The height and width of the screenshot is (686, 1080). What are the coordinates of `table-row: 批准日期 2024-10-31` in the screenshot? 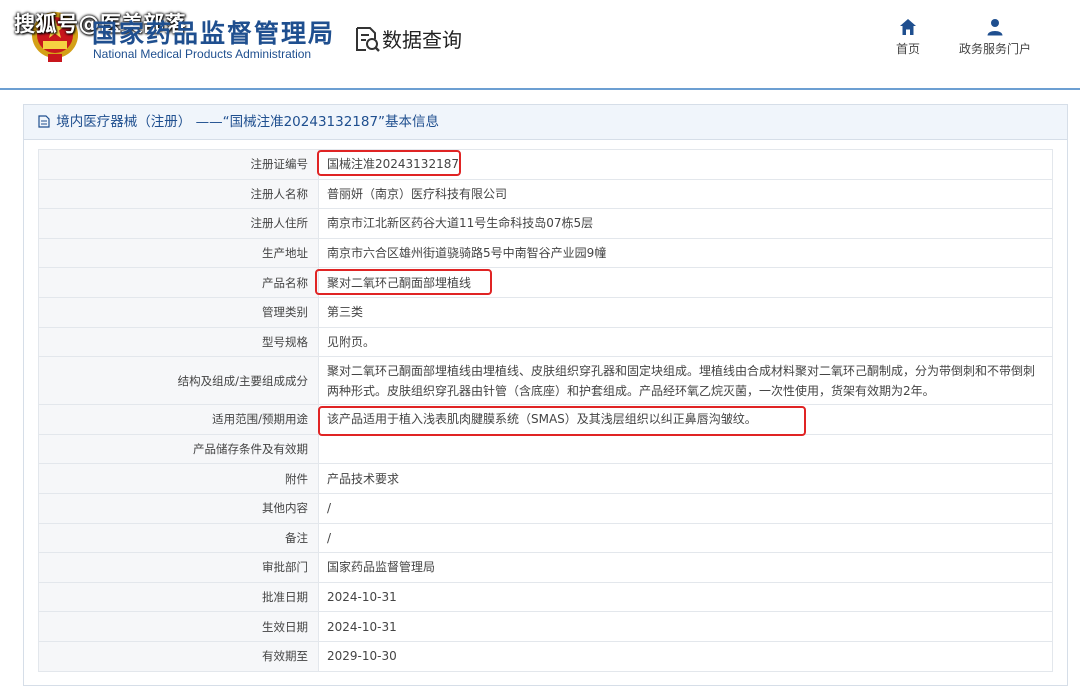 It's located at (545, 597).